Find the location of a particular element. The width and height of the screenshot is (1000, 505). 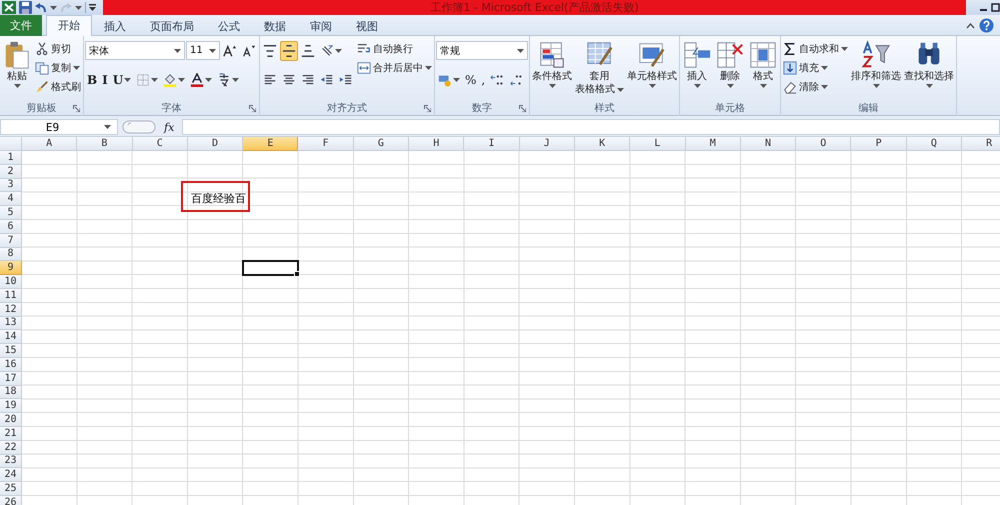

help-icon is located at coordinates (986, 25).